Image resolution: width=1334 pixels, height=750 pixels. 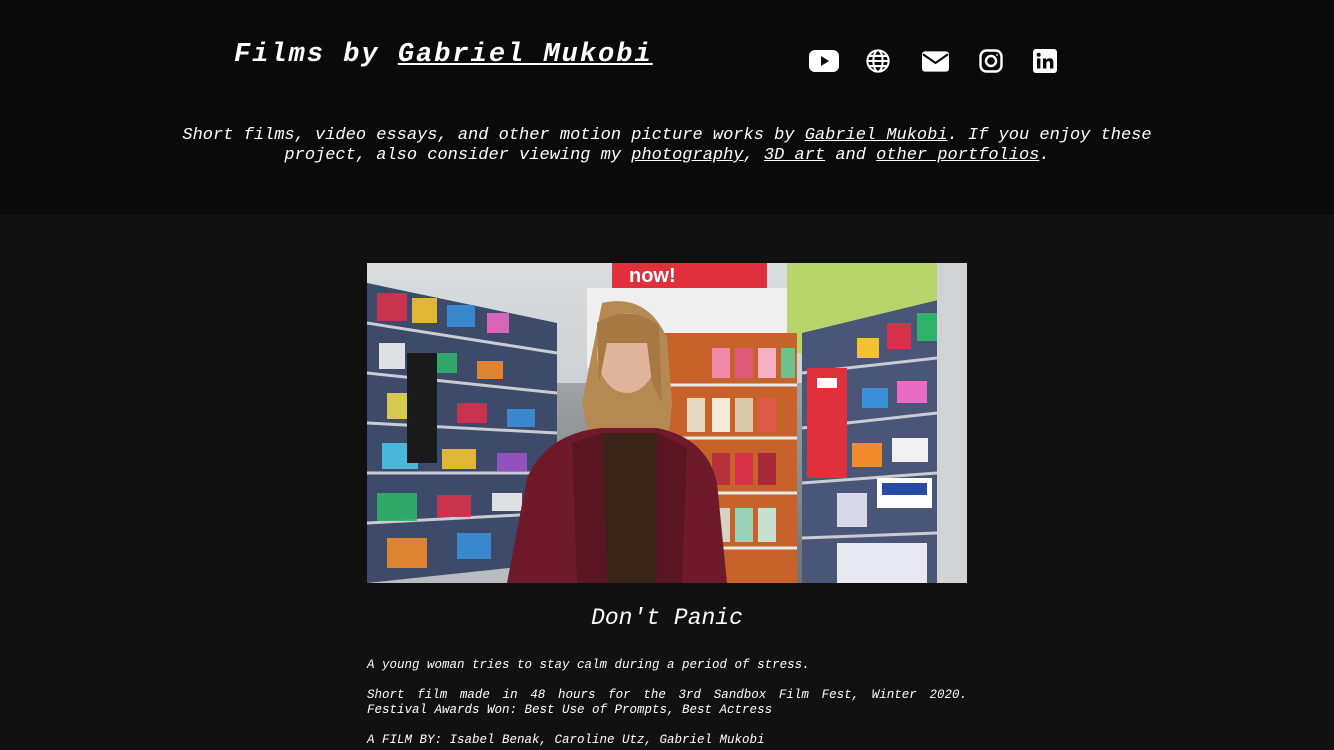 I want to click on globe-icon, so click(x=878, y=61).